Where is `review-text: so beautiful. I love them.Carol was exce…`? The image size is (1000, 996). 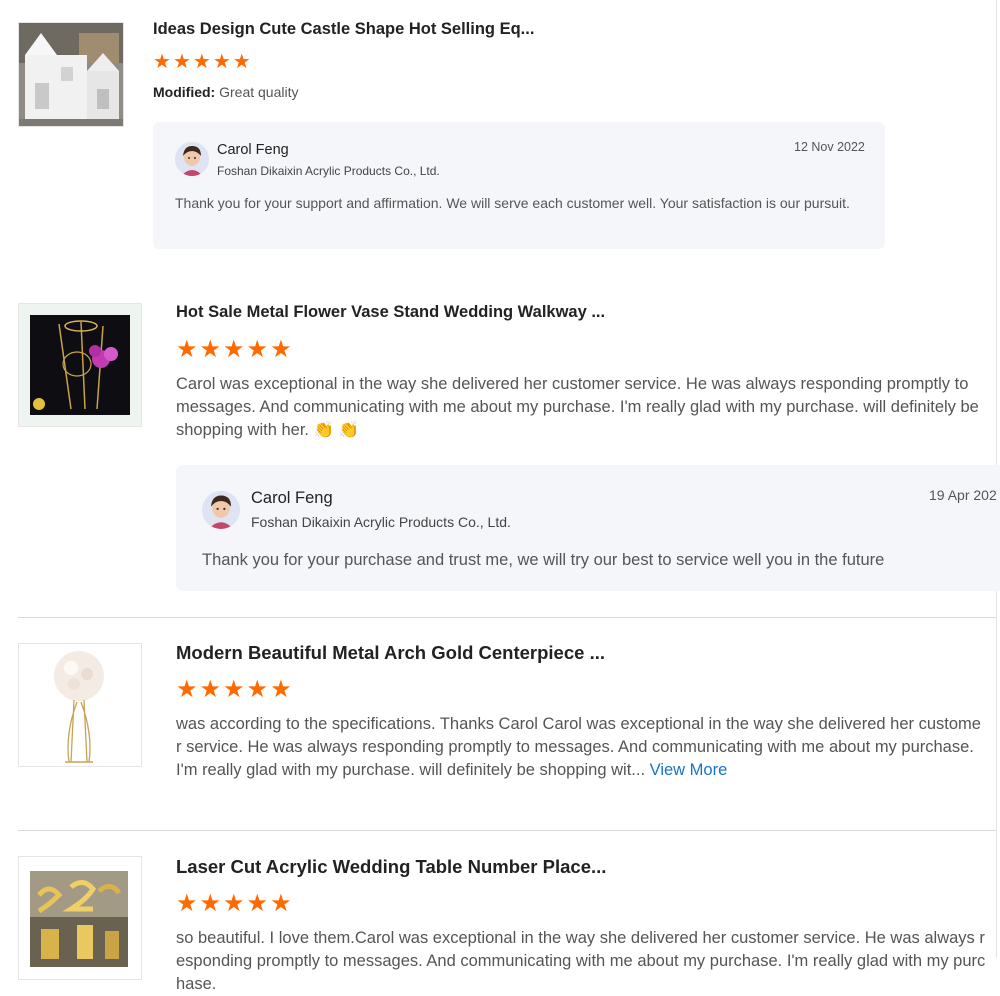
review-text: so beautiful. I love them.Carol was exce… is located at coordinates (581, 961).